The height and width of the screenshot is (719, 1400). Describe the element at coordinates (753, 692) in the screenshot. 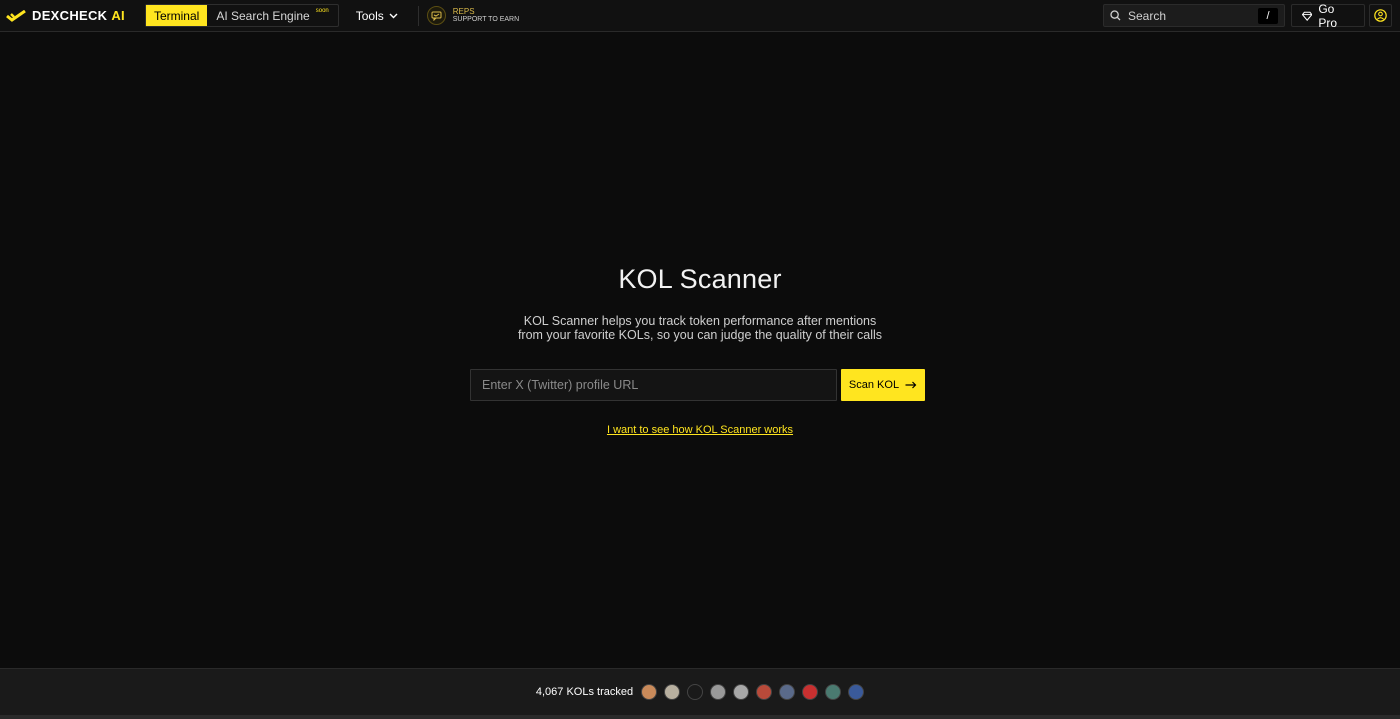

I see `kol-avatar-list` at that location.